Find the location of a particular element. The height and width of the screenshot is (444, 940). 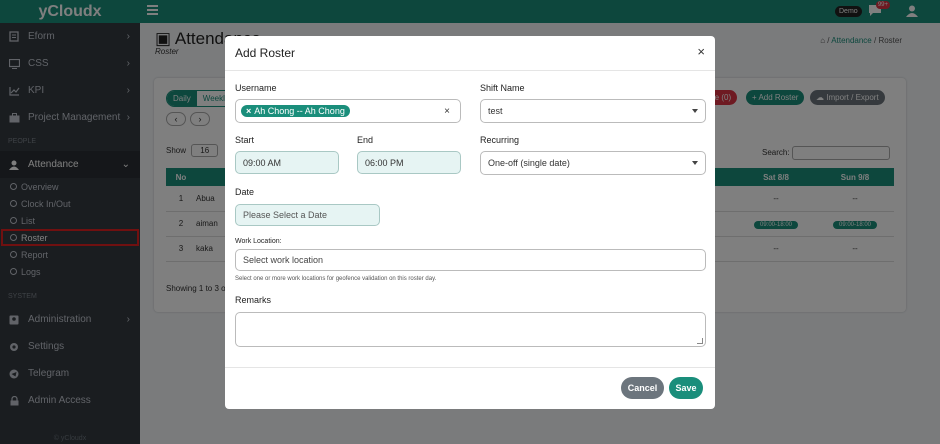

modal-title: Add Roster is located at coordinates (265, 53).